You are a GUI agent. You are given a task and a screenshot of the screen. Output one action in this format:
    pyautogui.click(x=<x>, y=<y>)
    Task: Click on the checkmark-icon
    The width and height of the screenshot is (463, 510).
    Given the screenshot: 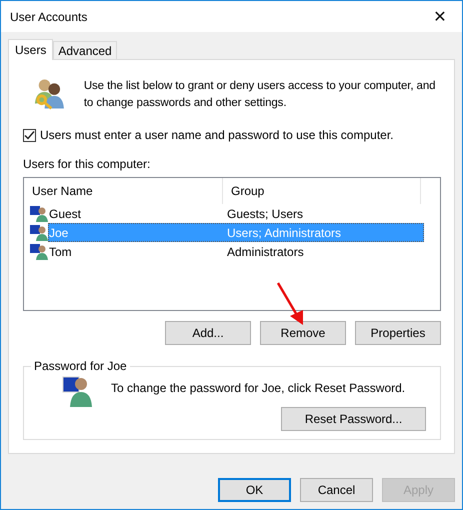 What is the action you would take?
    pyautogui.click(x=29, y=135)
    